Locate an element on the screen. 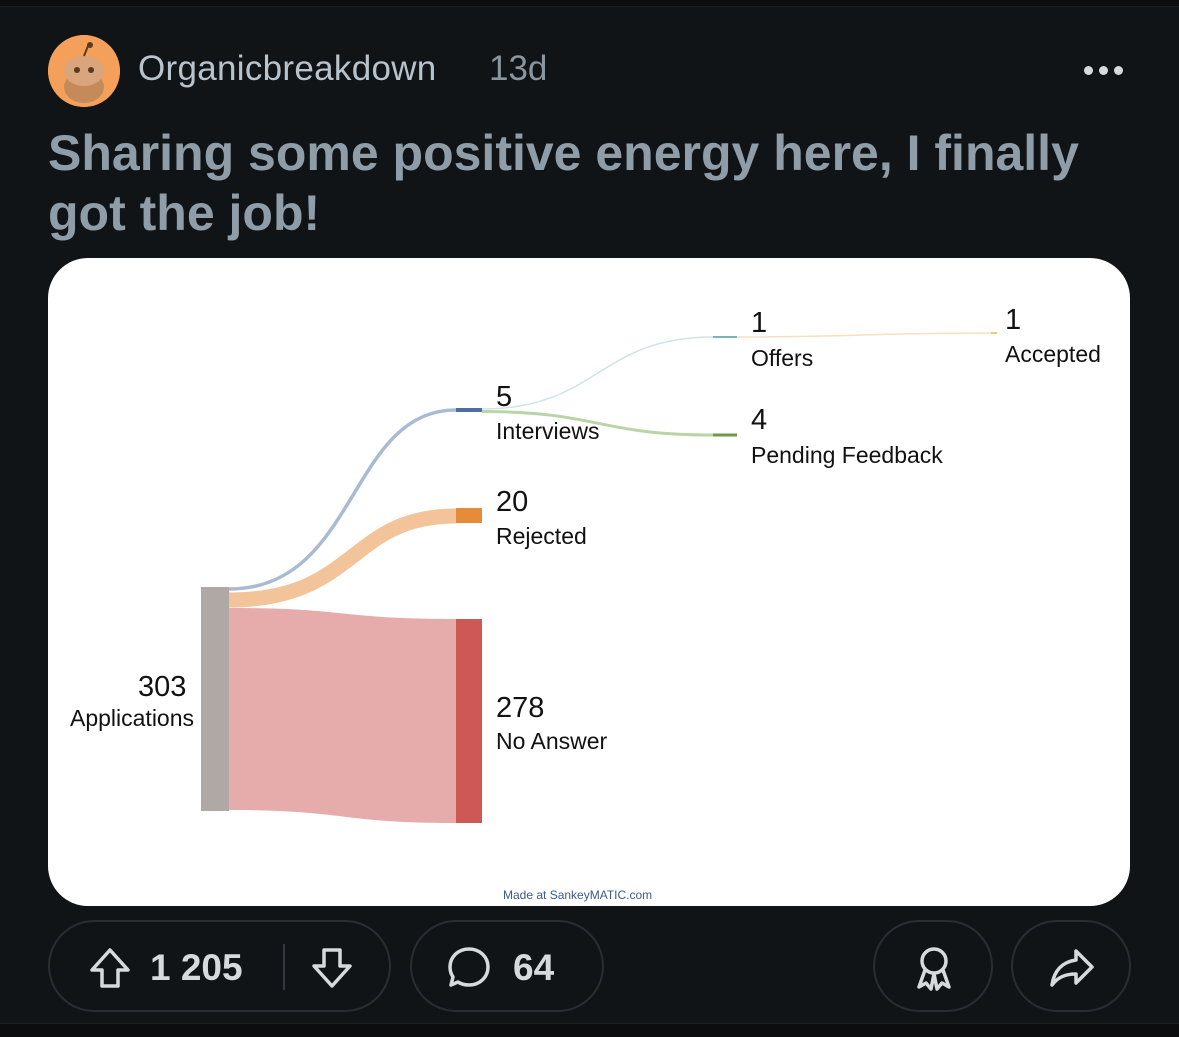 The width and height of the screenshot is (1179, 1037). post-username: Organicbreakdown is located at coordinates (287, 69).